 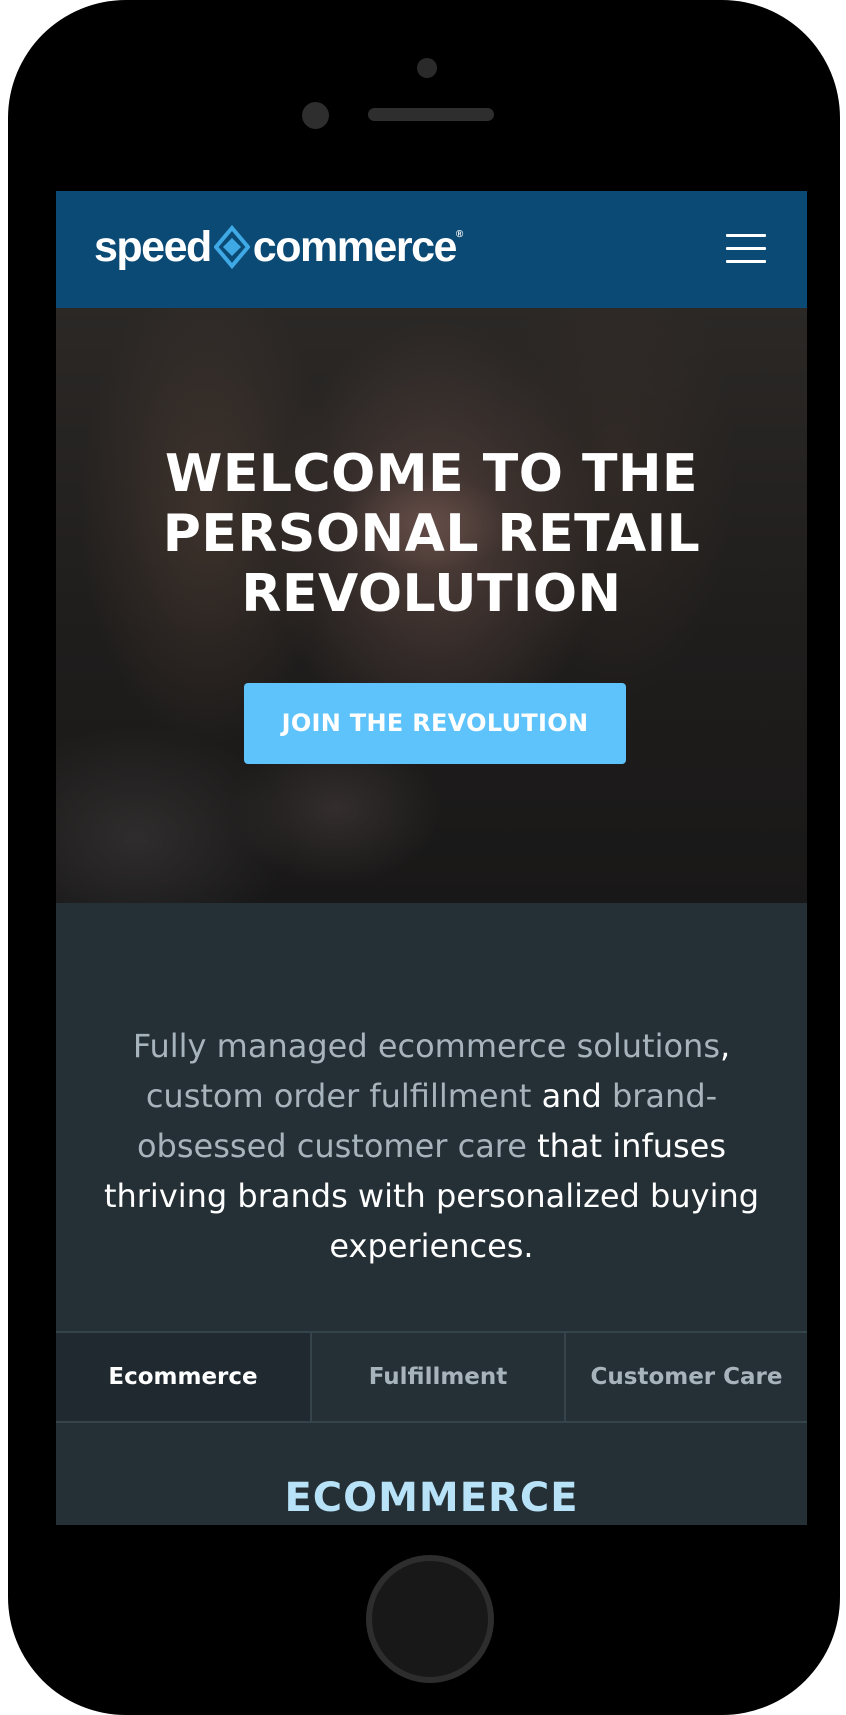 What do you see at coordinates (153, 246) in the screenshot?
I see `logo-text-speed: speed` at bounding box center [153, 246].